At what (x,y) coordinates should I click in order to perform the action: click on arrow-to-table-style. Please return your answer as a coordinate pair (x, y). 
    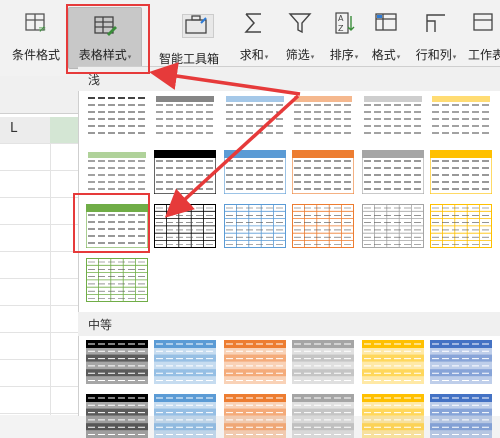
    Looking at the image, I should click on (225, 79).